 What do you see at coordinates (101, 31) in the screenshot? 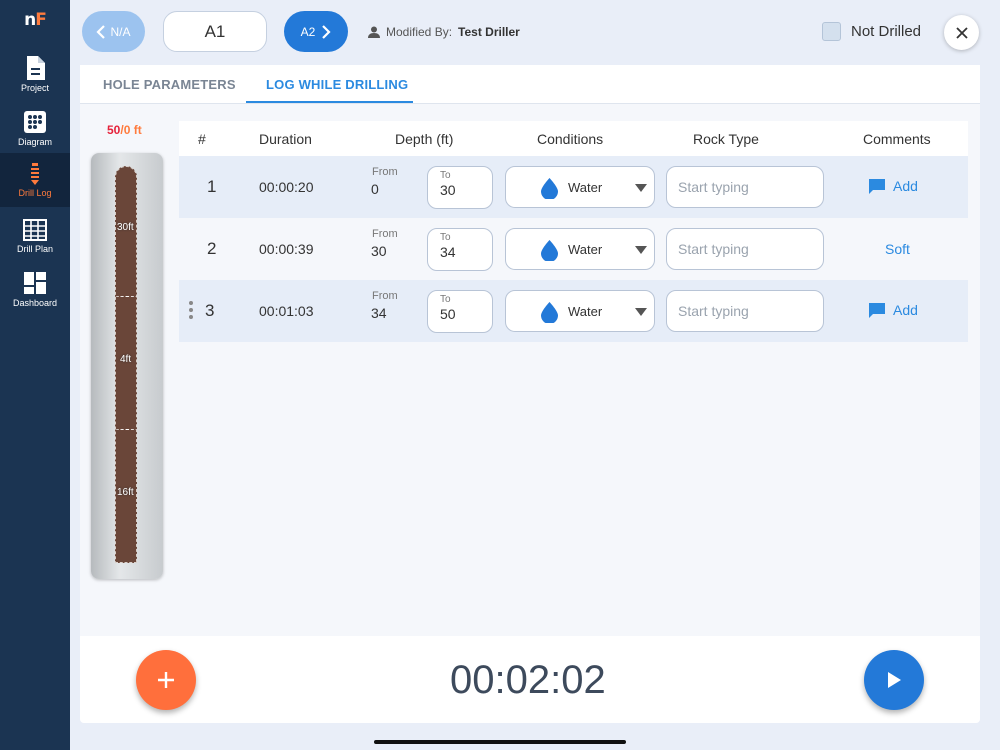
I see `chevron-left-icon` at bounding box center [101, 31].